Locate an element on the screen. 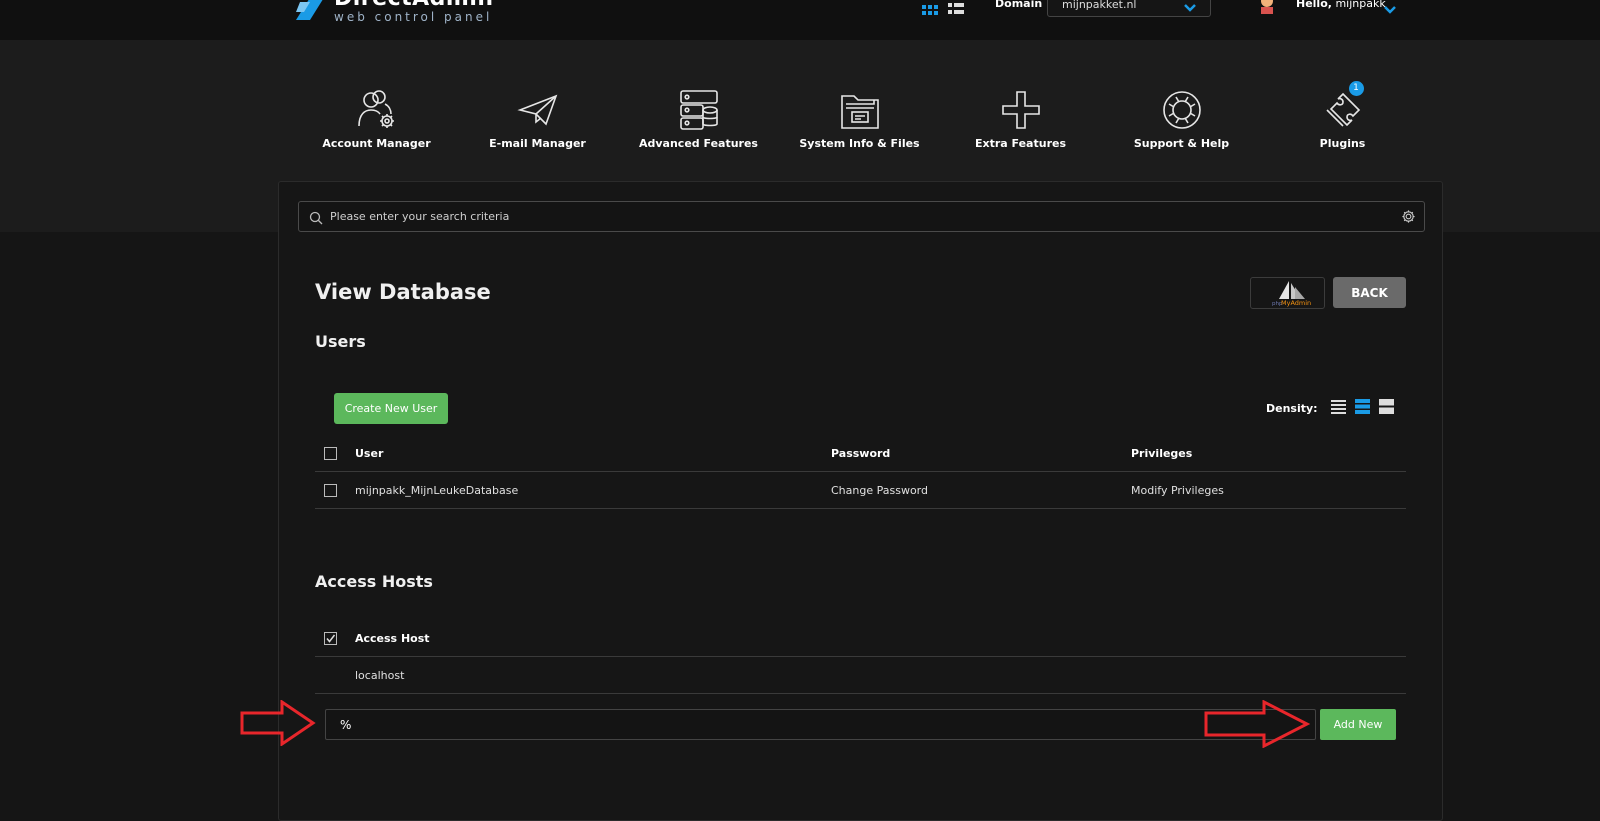 Image resolution: width=1600 pixels, height=821 pixels. nav-account-manager: Account Manager is located at coordinates (376, 99).